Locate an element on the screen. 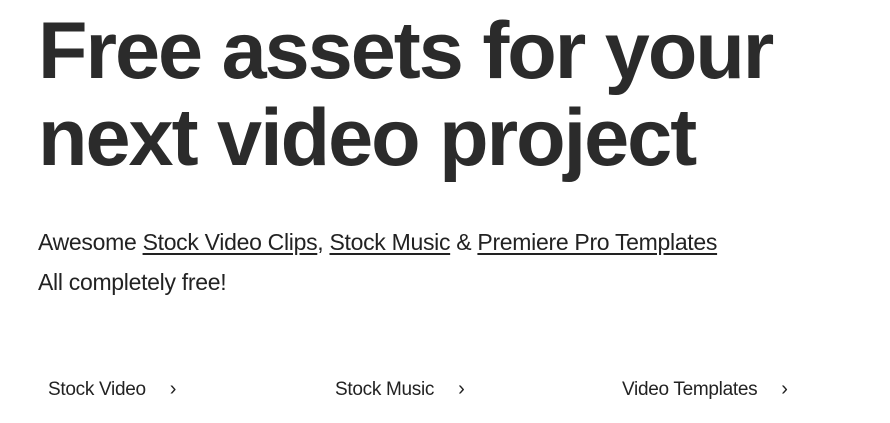 The image size is (890, 423). free-text: All completely free! is located at coordinates (132, 282).